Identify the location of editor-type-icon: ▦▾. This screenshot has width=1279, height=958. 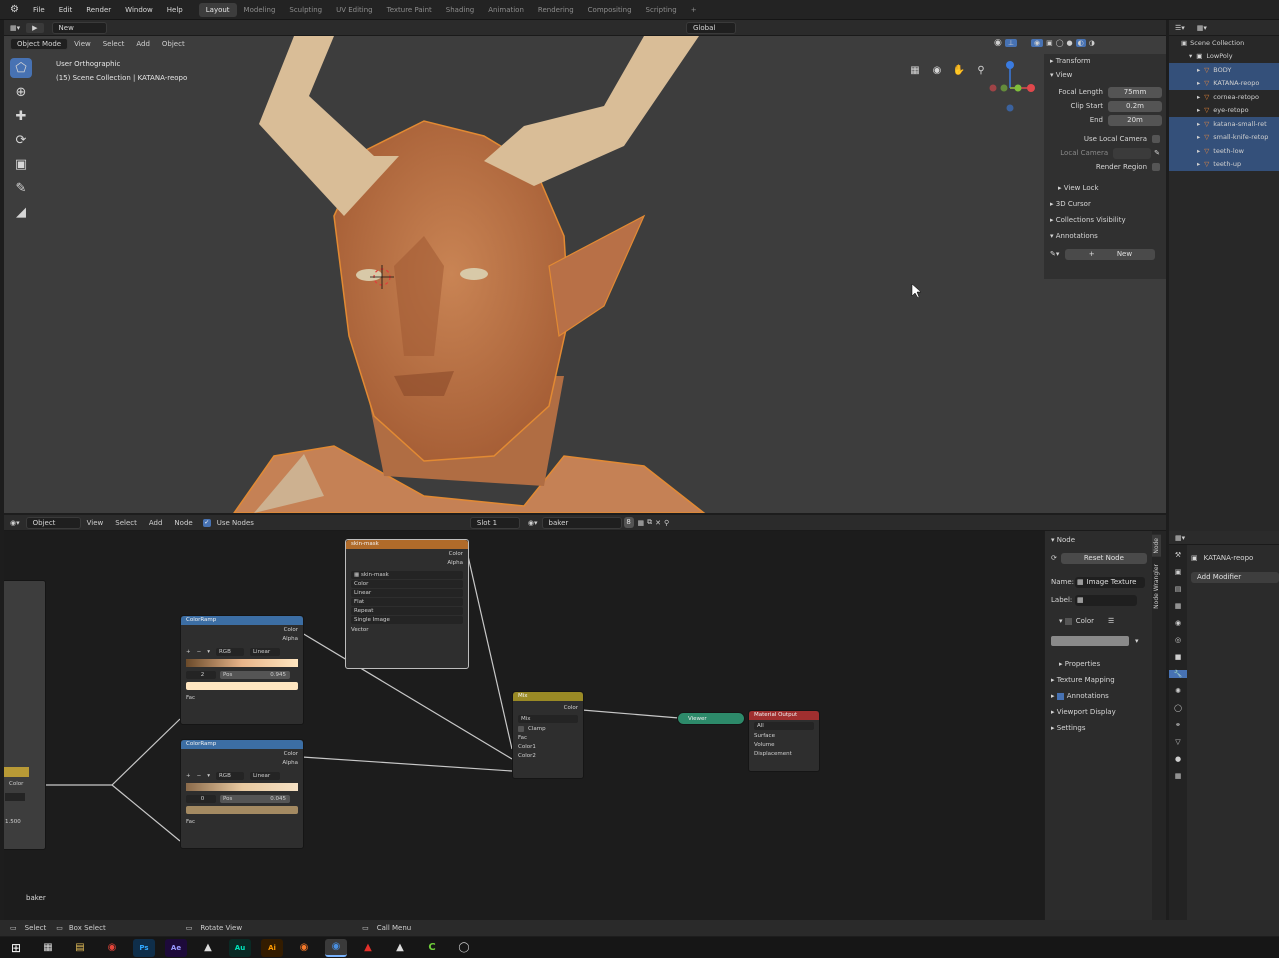
(15, 28).